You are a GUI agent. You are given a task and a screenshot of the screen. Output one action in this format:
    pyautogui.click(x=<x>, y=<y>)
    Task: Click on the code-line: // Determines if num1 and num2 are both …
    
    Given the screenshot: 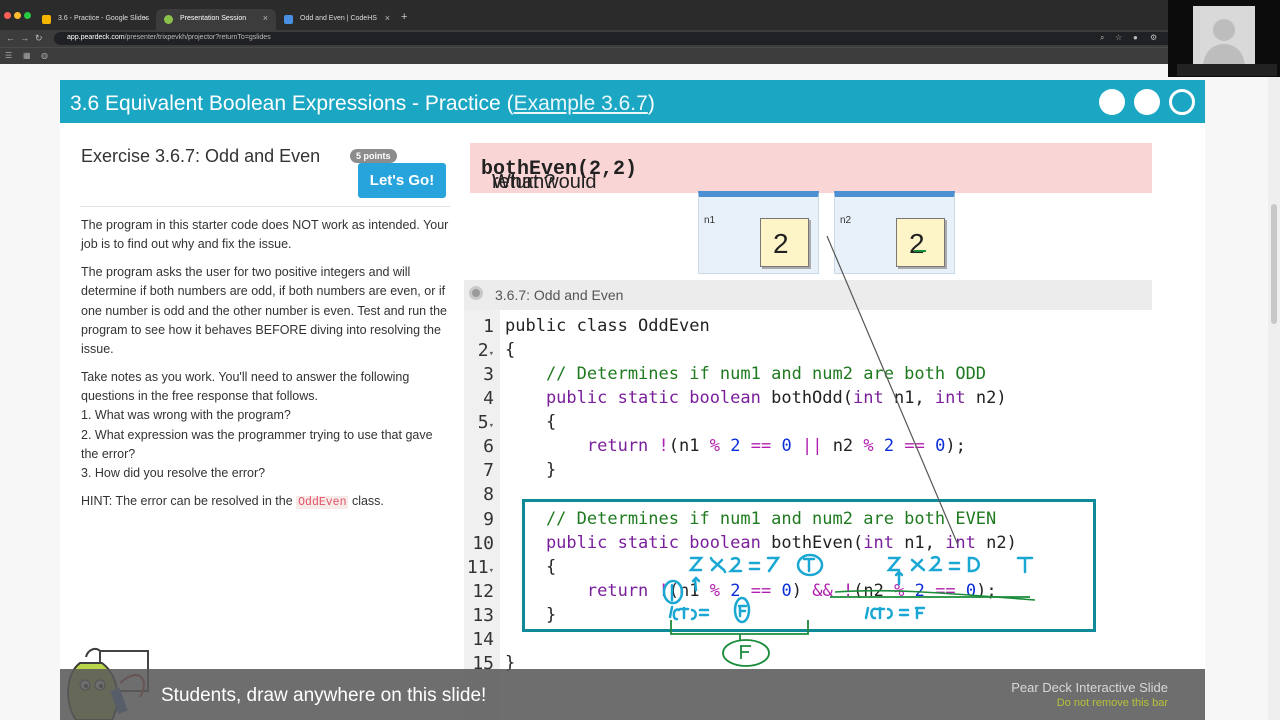 What is the action you would take?
    pyautogui.click(x=745, y=374)
    